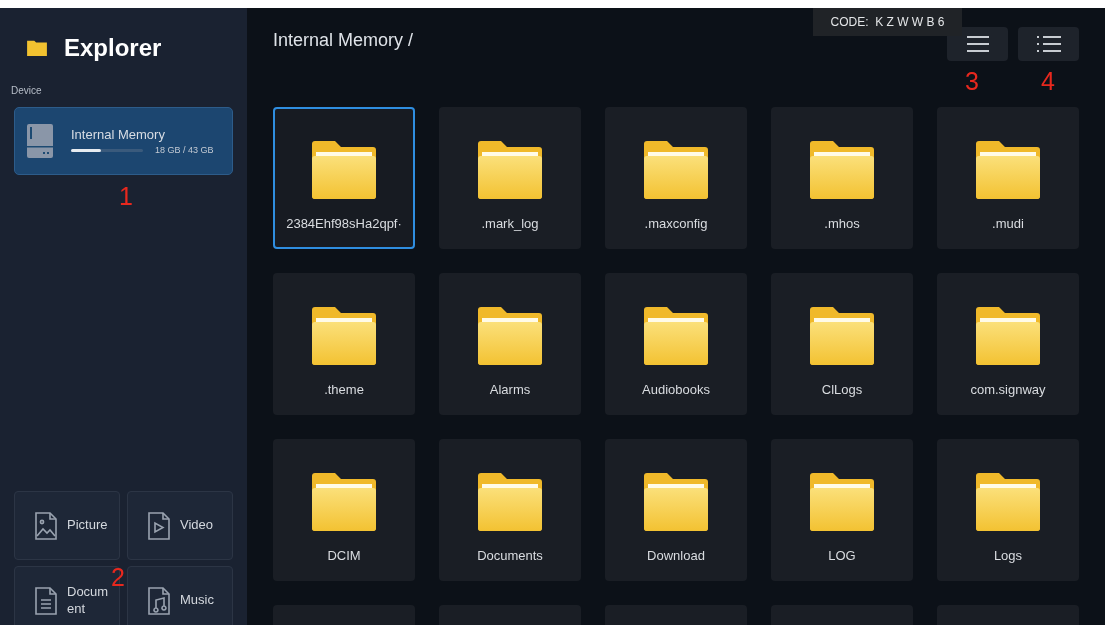 Image resolution: width=1105 pixels, height=625 pixels. I want to click on music-file-icon, so click(159, 600).